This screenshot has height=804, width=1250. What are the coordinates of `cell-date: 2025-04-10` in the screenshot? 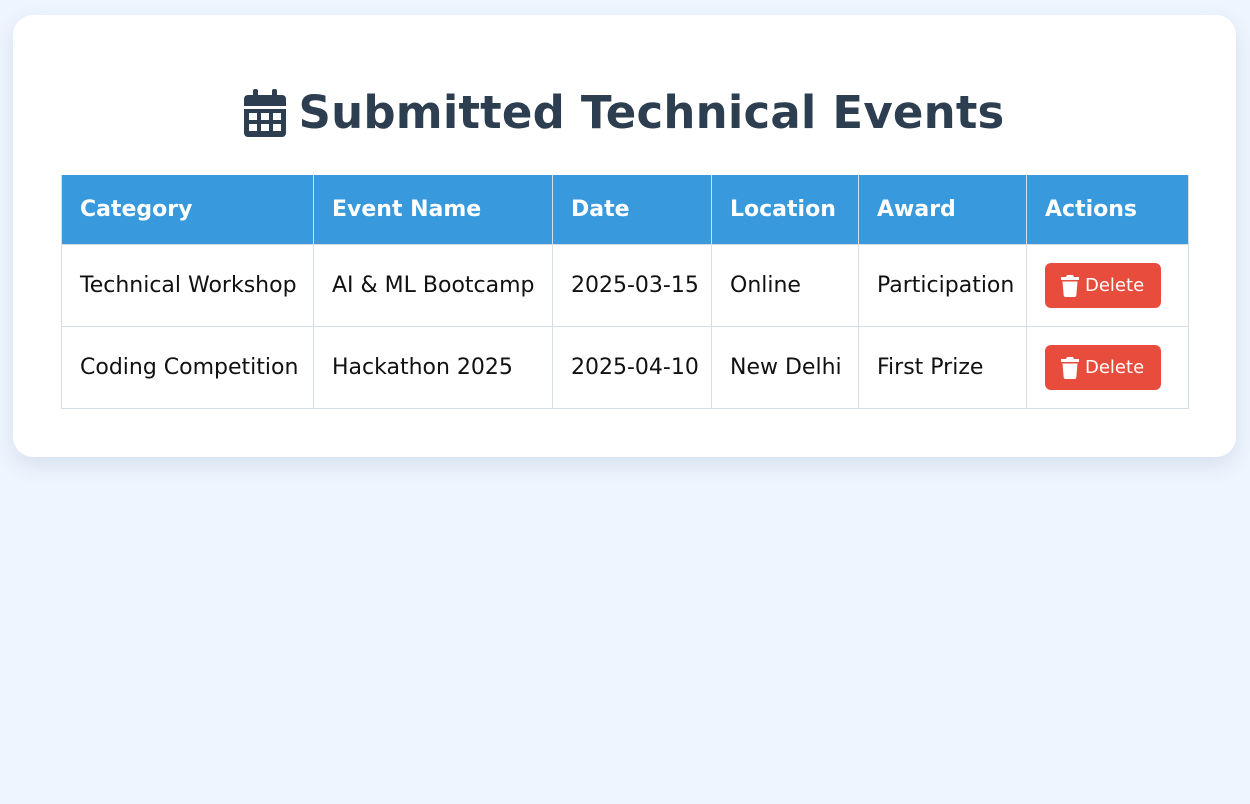 It's located at (632, 367).